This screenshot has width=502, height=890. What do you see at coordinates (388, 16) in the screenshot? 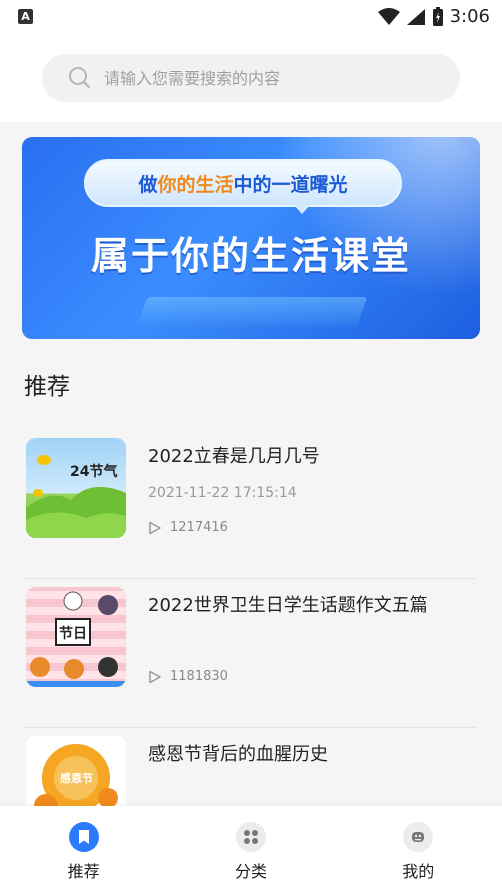
I see `wifi-icon` at bounding box center [388, 16].